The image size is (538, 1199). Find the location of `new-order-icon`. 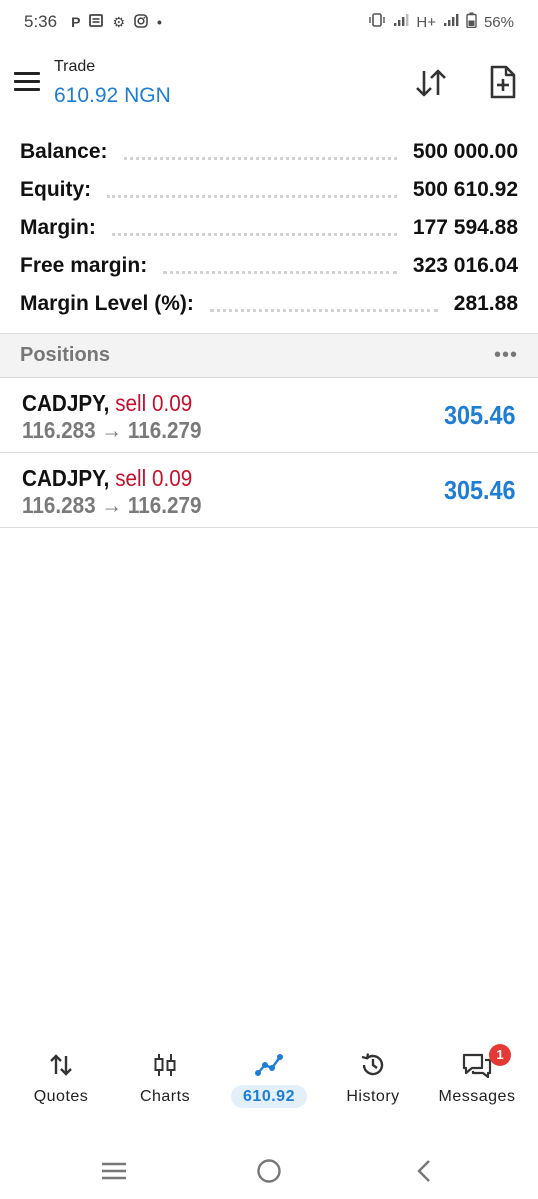

new-order-icon is located at coordinates (502, 82).